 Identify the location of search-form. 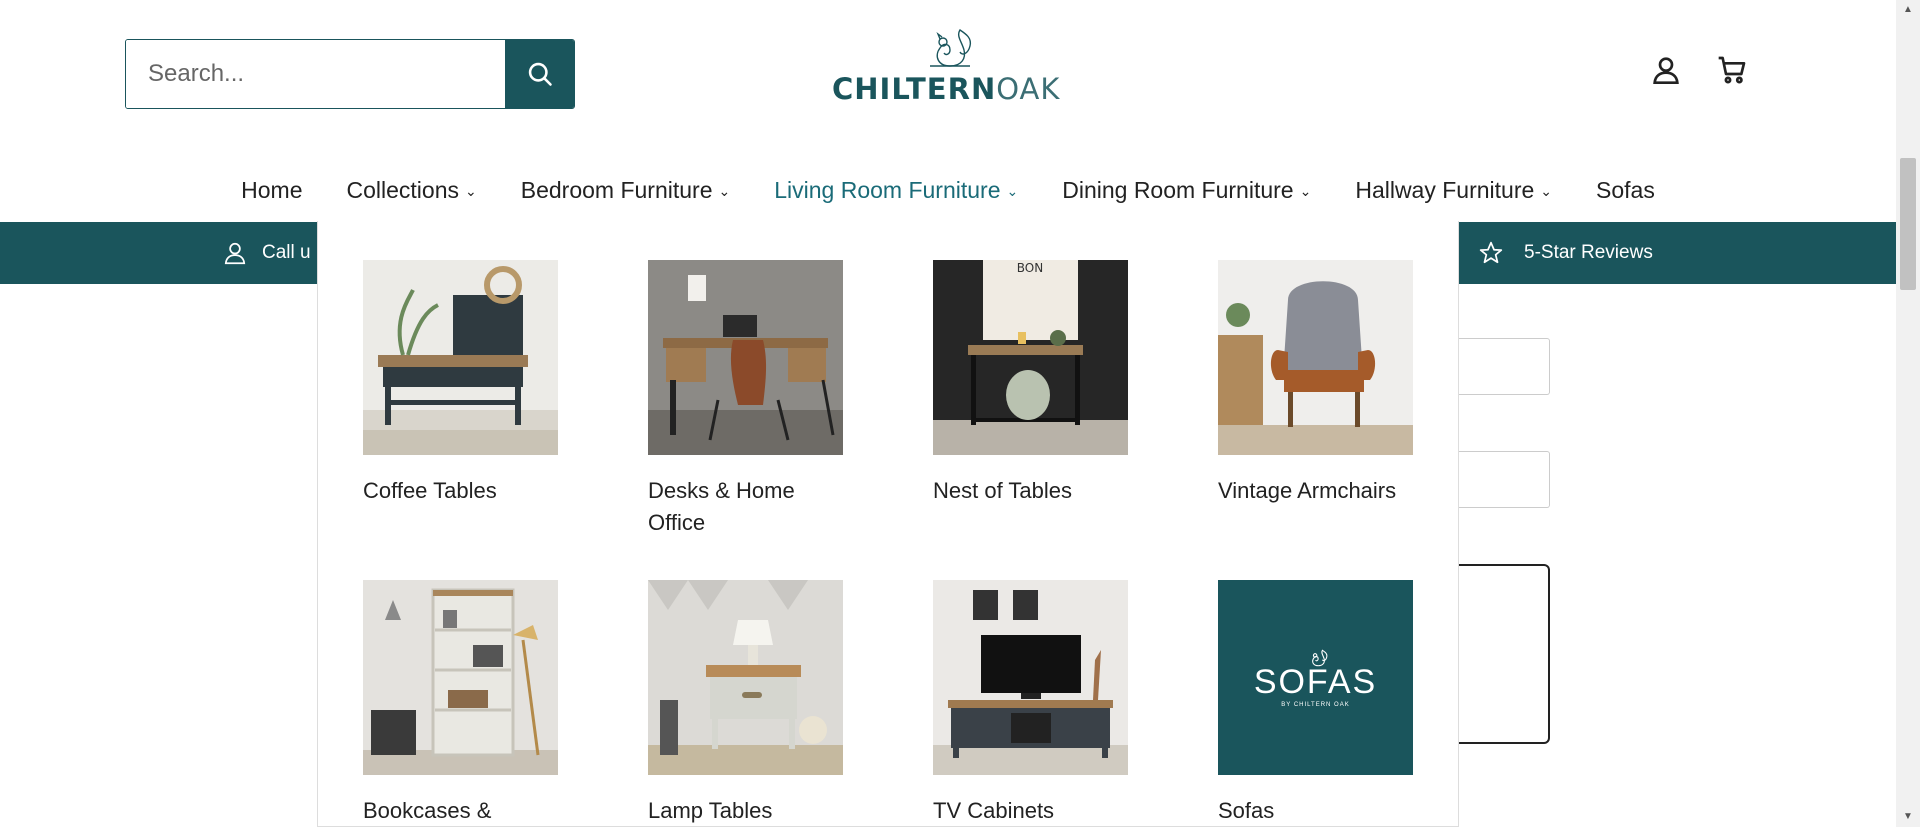
(350, 74).